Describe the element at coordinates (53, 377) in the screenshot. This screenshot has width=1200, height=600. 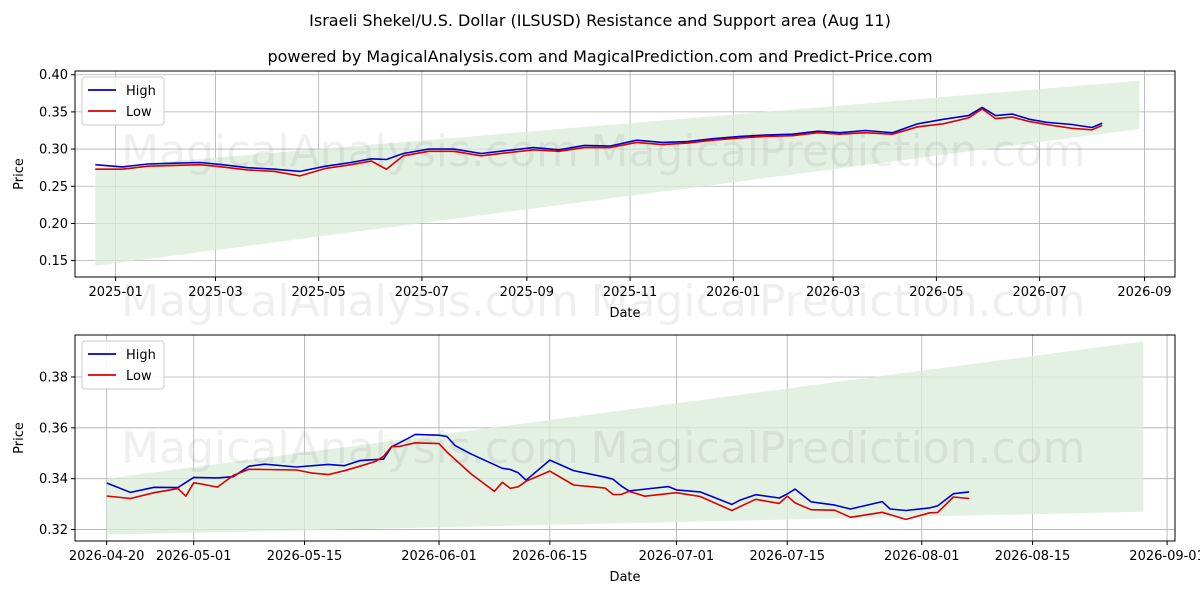
I see `y-tick-label: 0.38` at that location.